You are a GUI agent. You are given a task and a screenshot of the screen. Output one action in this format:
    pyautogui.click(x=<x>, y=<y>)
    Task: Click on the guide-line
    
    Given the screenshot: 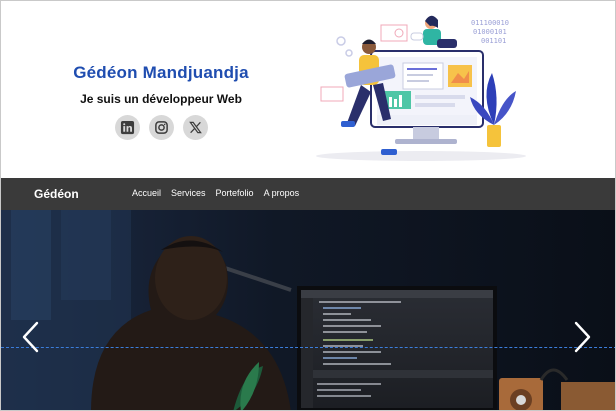 What is the action you would take?
    pyautogui.click(x=308, y=347)
    